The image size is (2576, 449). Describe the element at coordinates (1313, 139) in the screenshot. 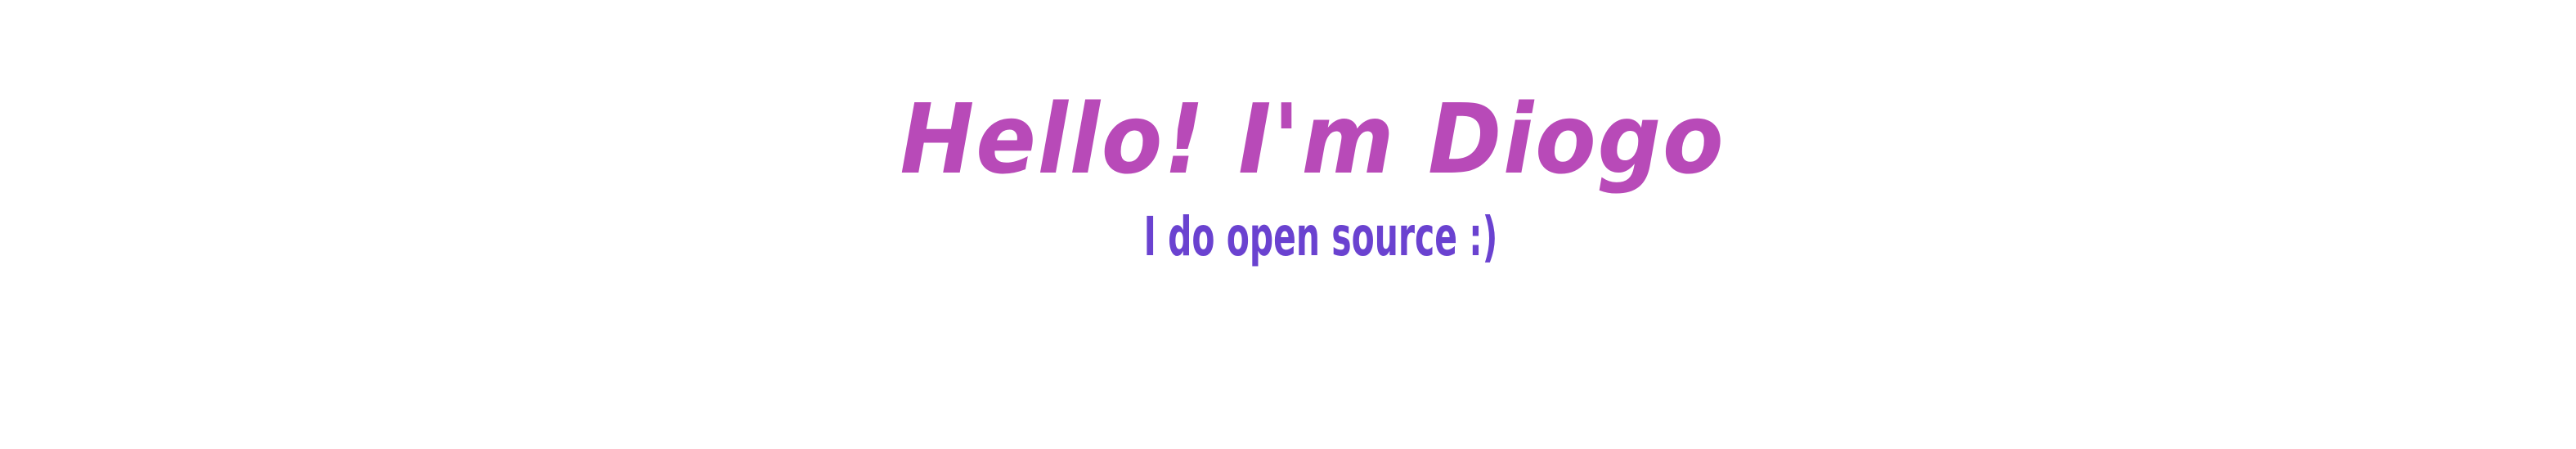

I see `greeting-title: Hello! I'm Diogo` at that location.